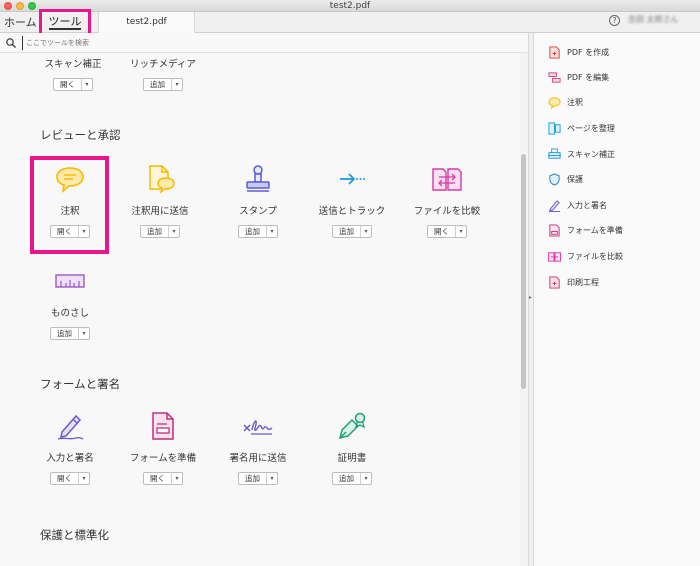 The width and height of the screenshot is (700, 566). Describe the element at coordinates (74, 535) in the screenshot. I see `section-title-protect: 保護と標準化` at that location.